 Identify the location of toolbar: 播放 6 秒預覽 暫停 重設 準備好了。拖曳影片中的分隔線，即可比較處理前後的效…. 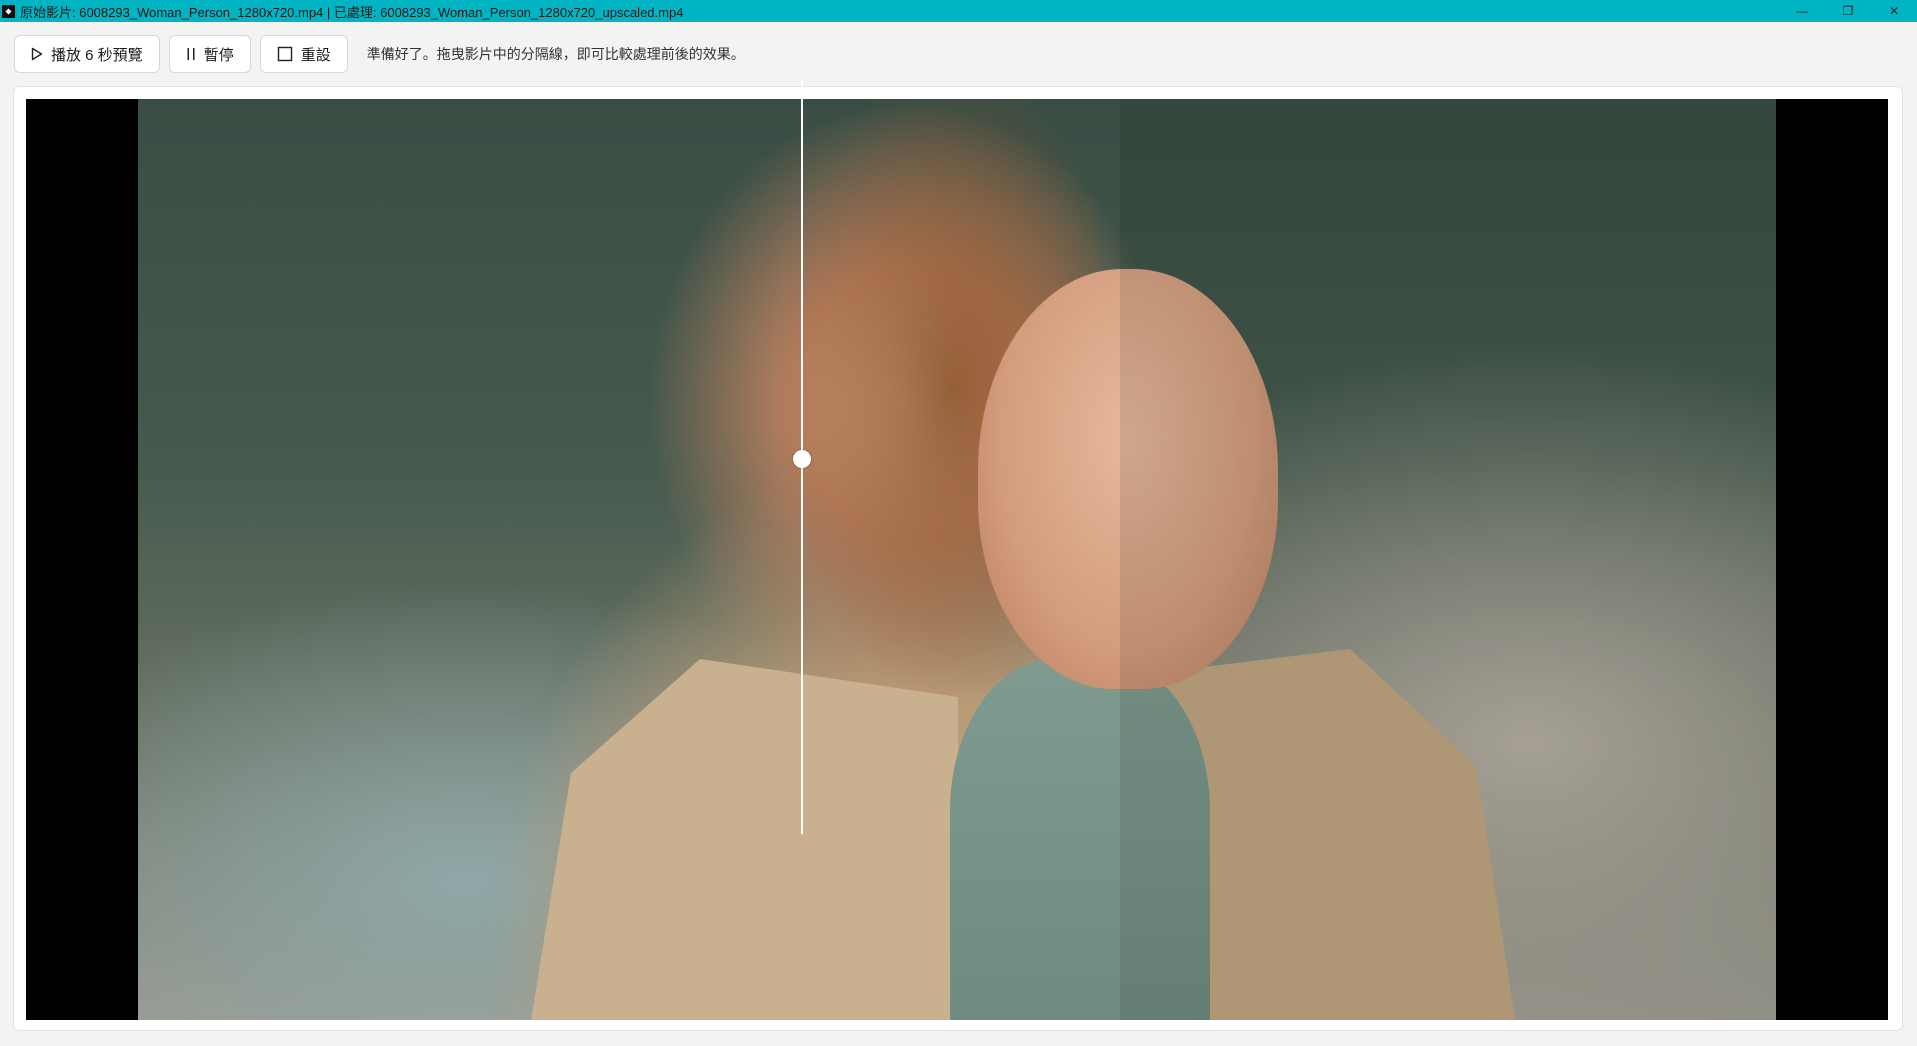
(958, 54).